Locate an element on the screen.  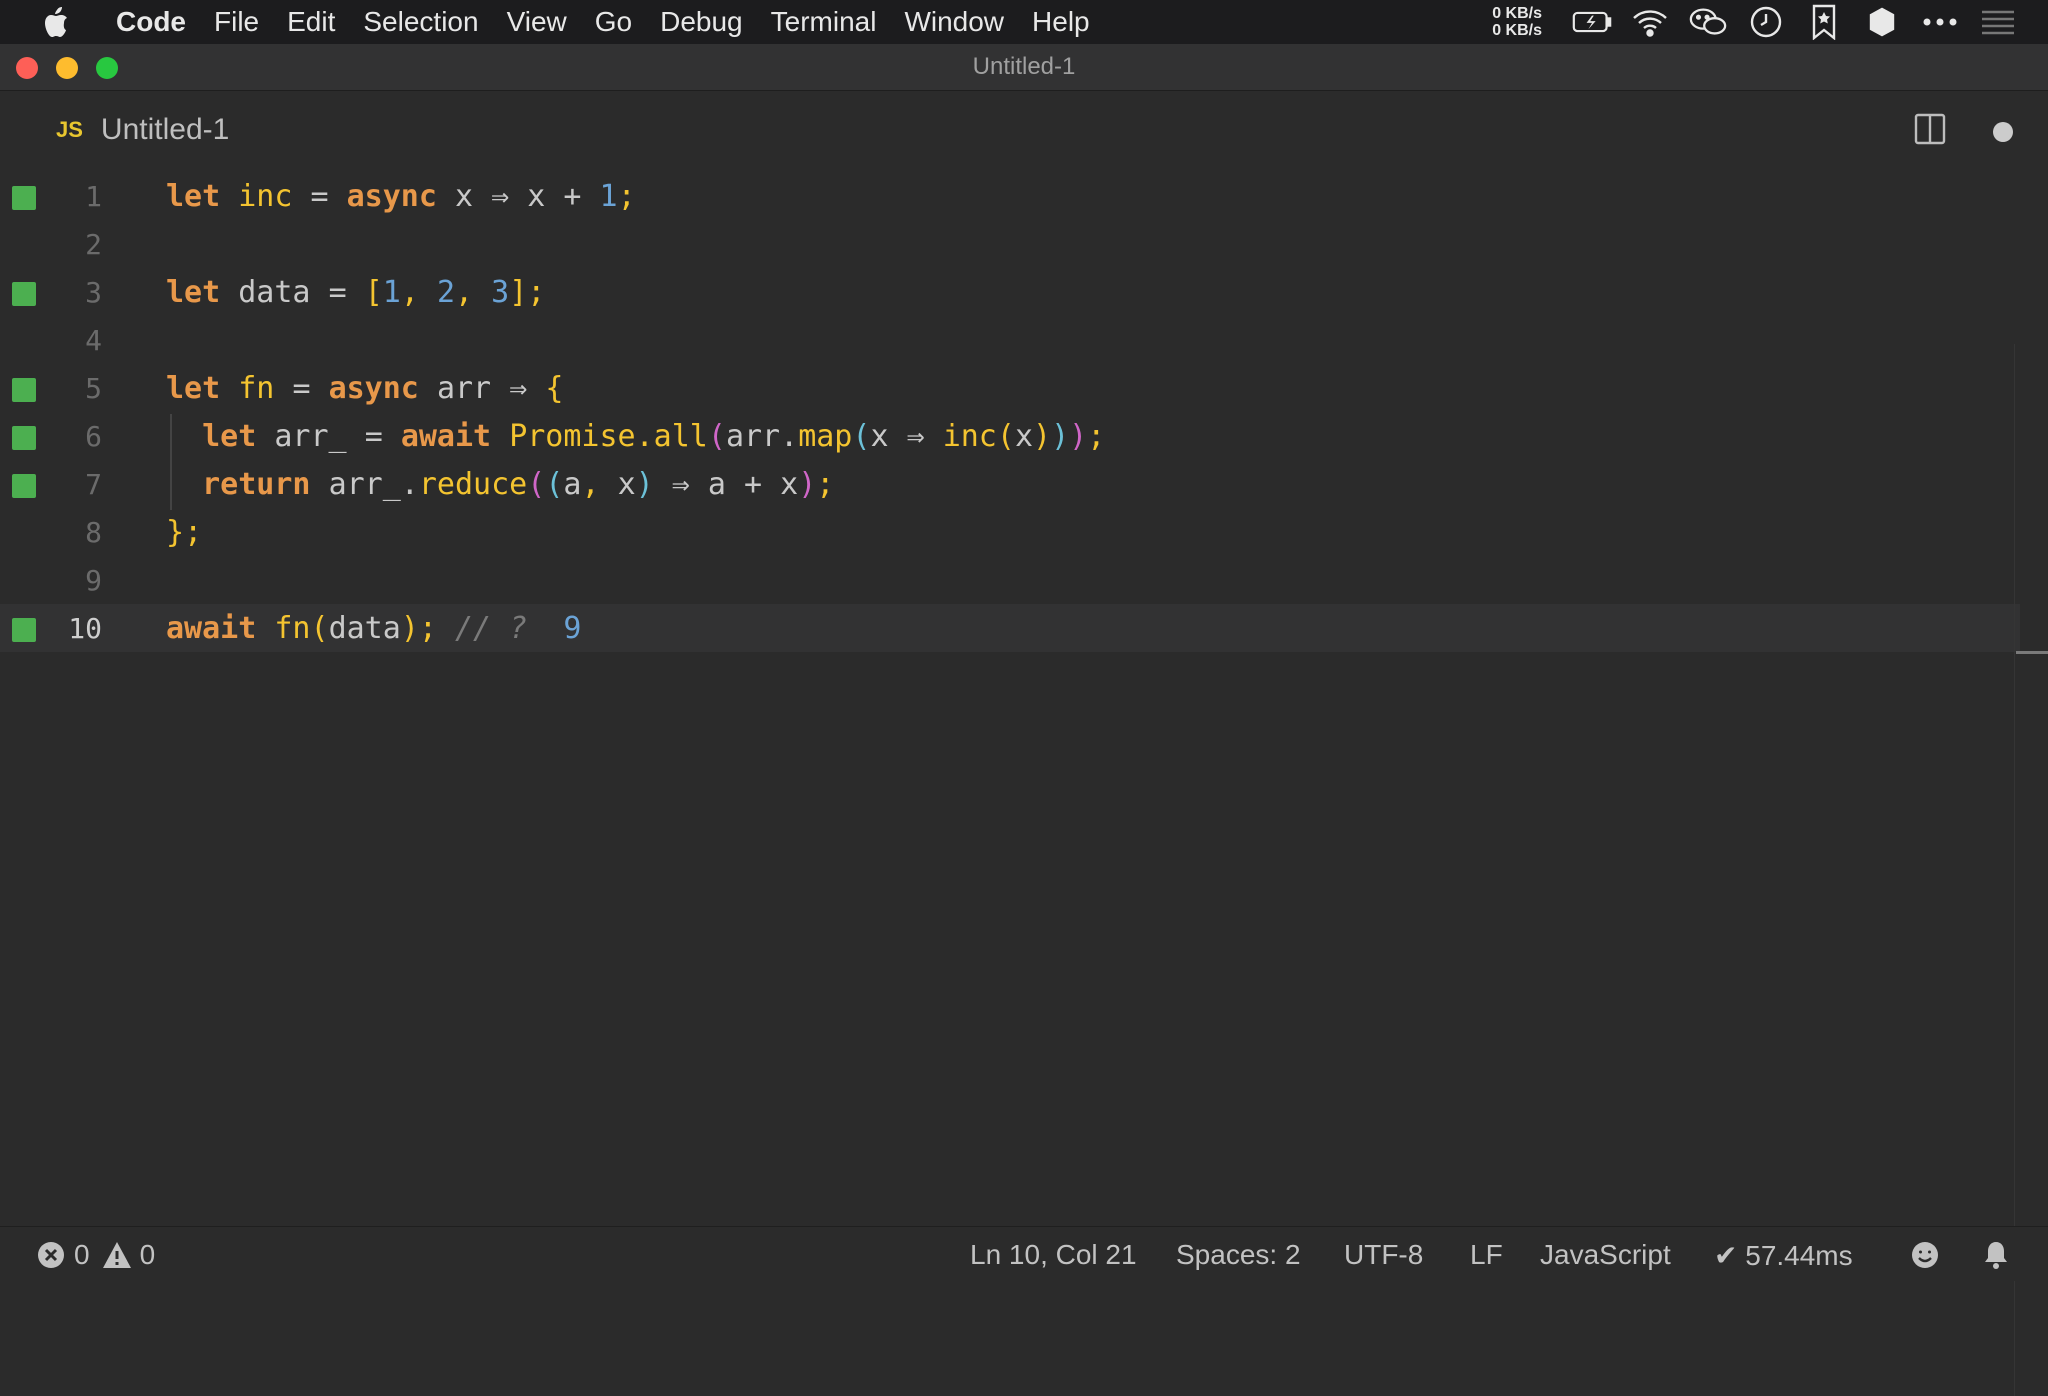
code-line-7: 7 return arr_.reduce((a, x) ⇒ a + x); is located at coordinates (1010, 484).